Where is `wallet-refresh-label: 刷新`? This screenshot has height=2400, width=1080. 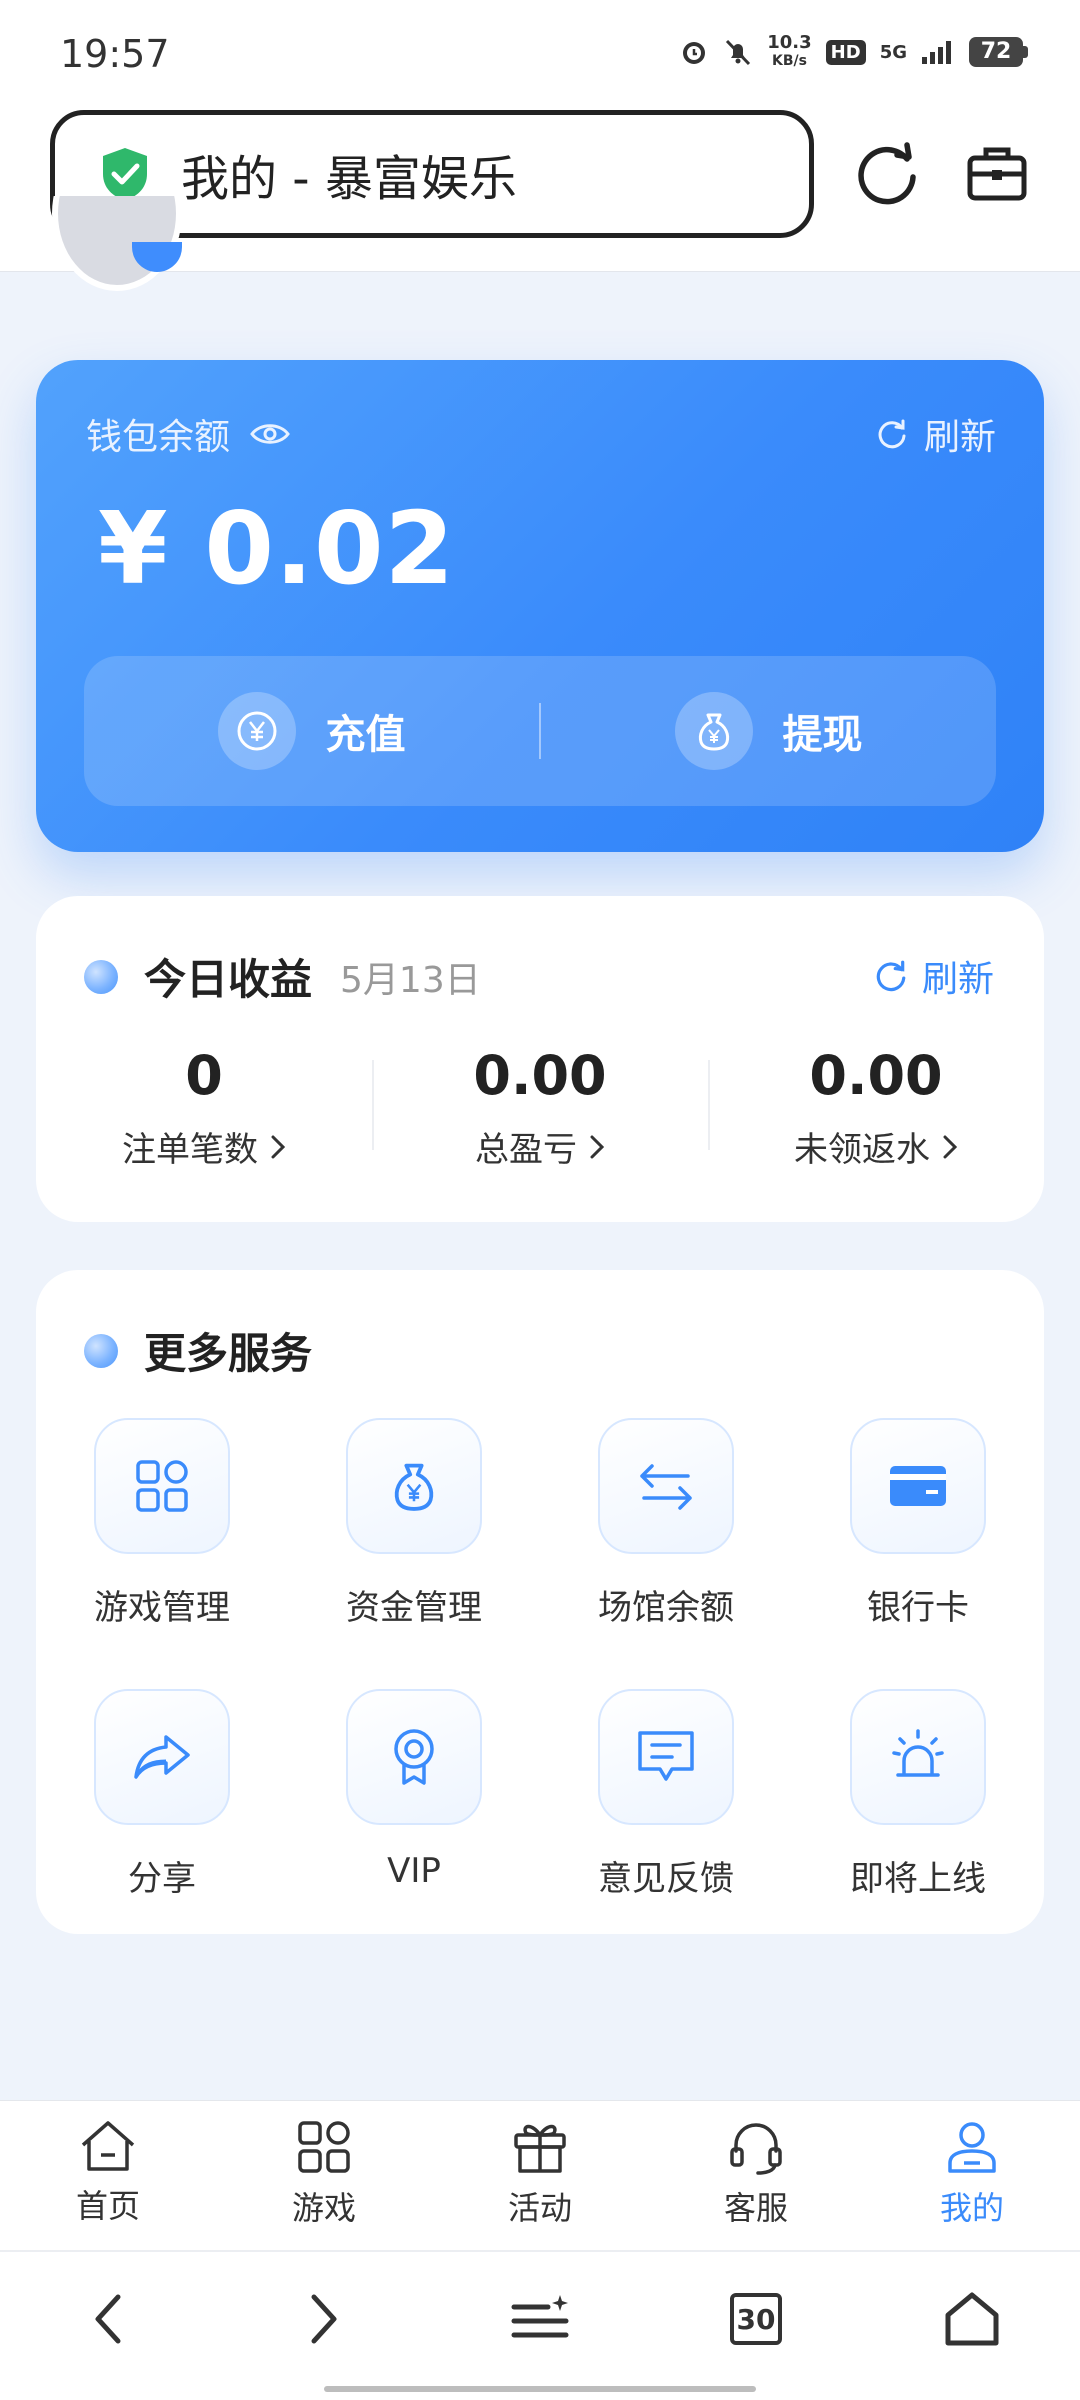
wallet-refresh-label: 刷新 is located at coordinates (959, 437).